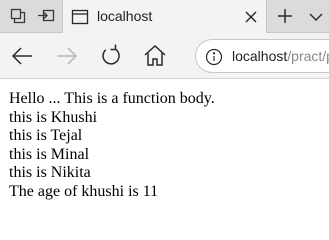  I want to click on refresh-icon, so click(111, 54).